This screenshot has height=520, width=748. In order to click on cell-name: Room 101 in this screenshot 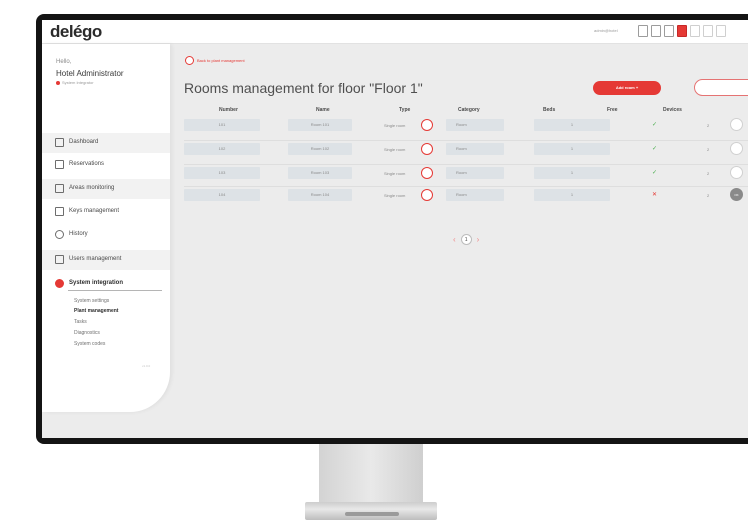, I will do `click(320, 125)`.